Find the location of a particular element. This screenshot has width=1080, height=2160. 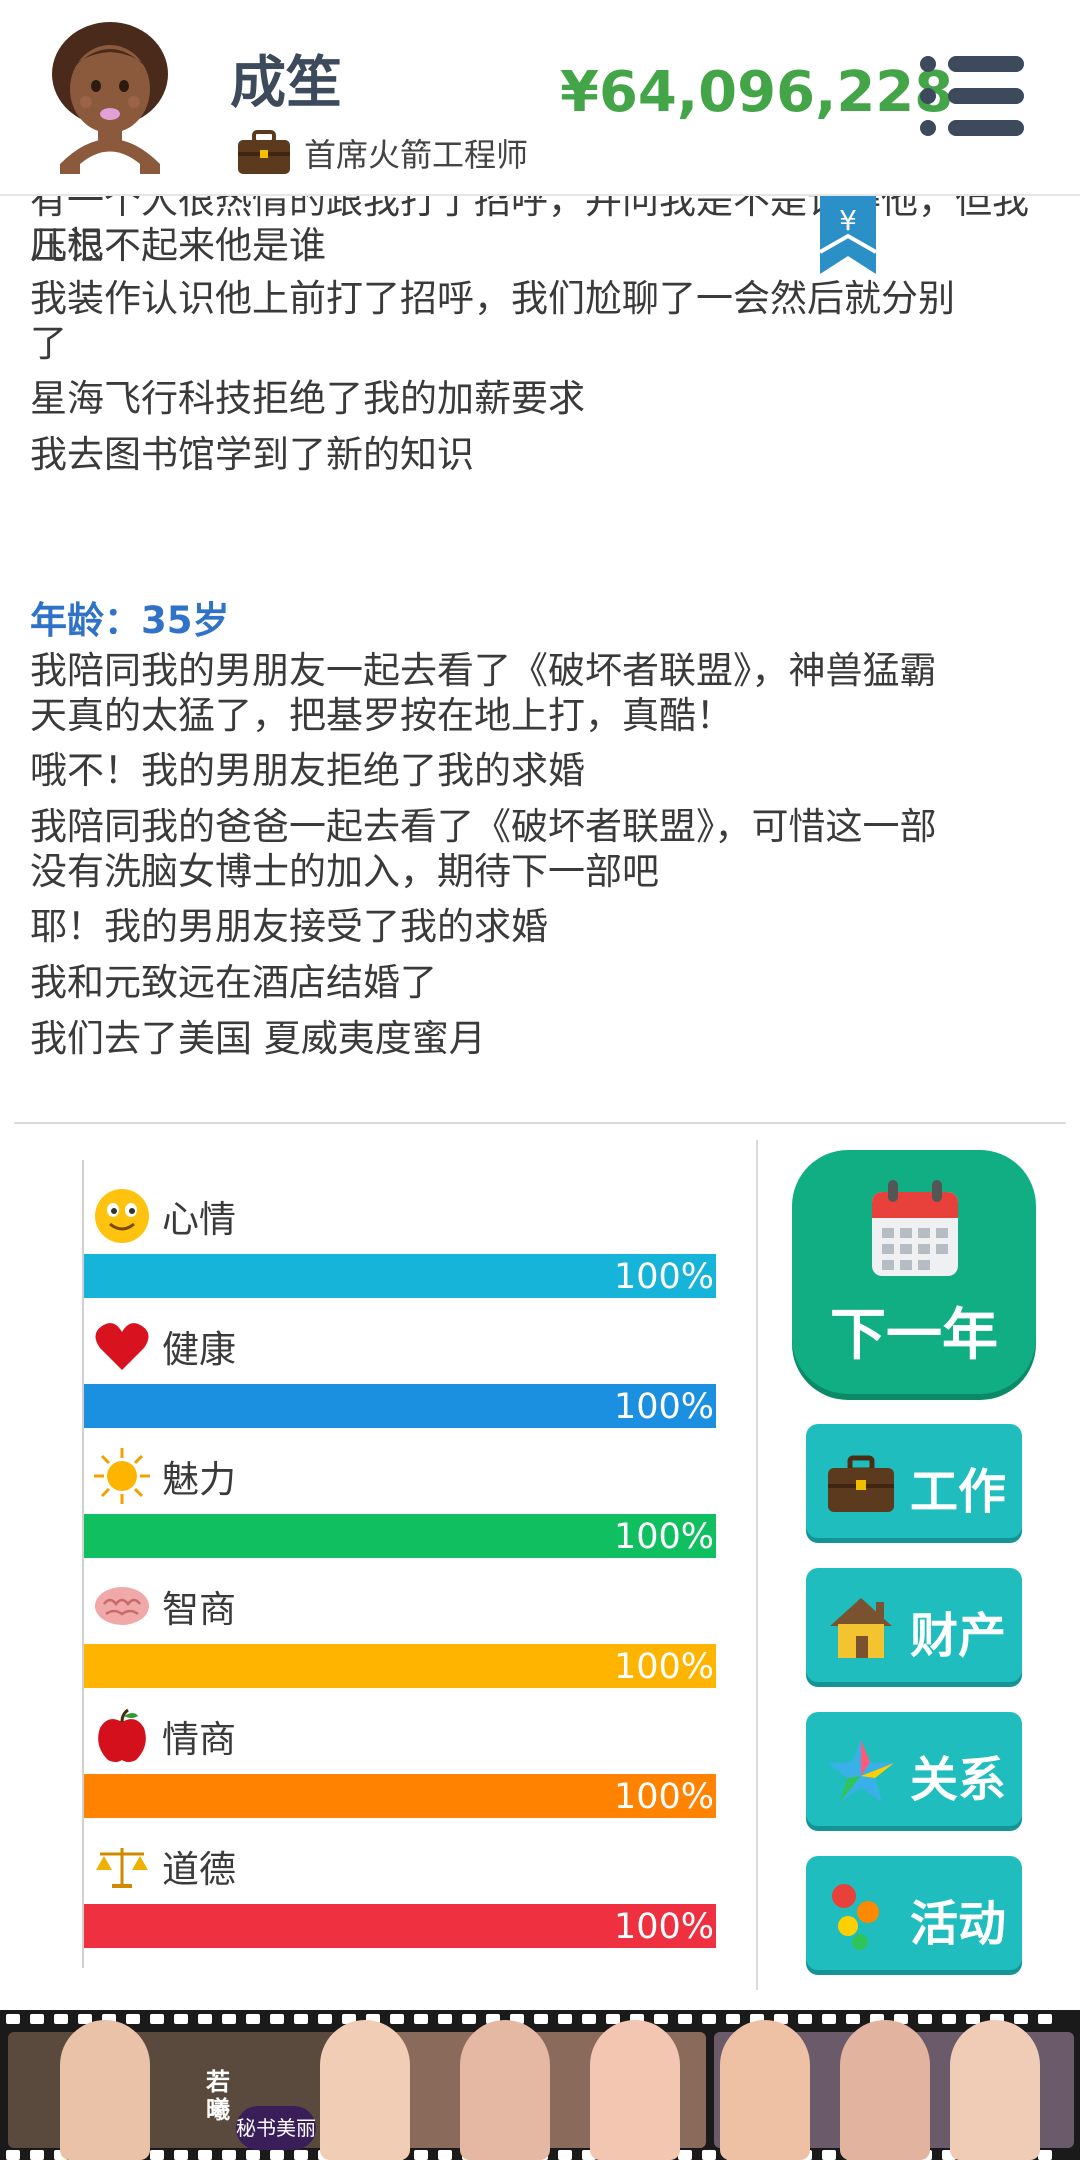

next-year-label: 下一年 is located at coordinates (914, 1335).